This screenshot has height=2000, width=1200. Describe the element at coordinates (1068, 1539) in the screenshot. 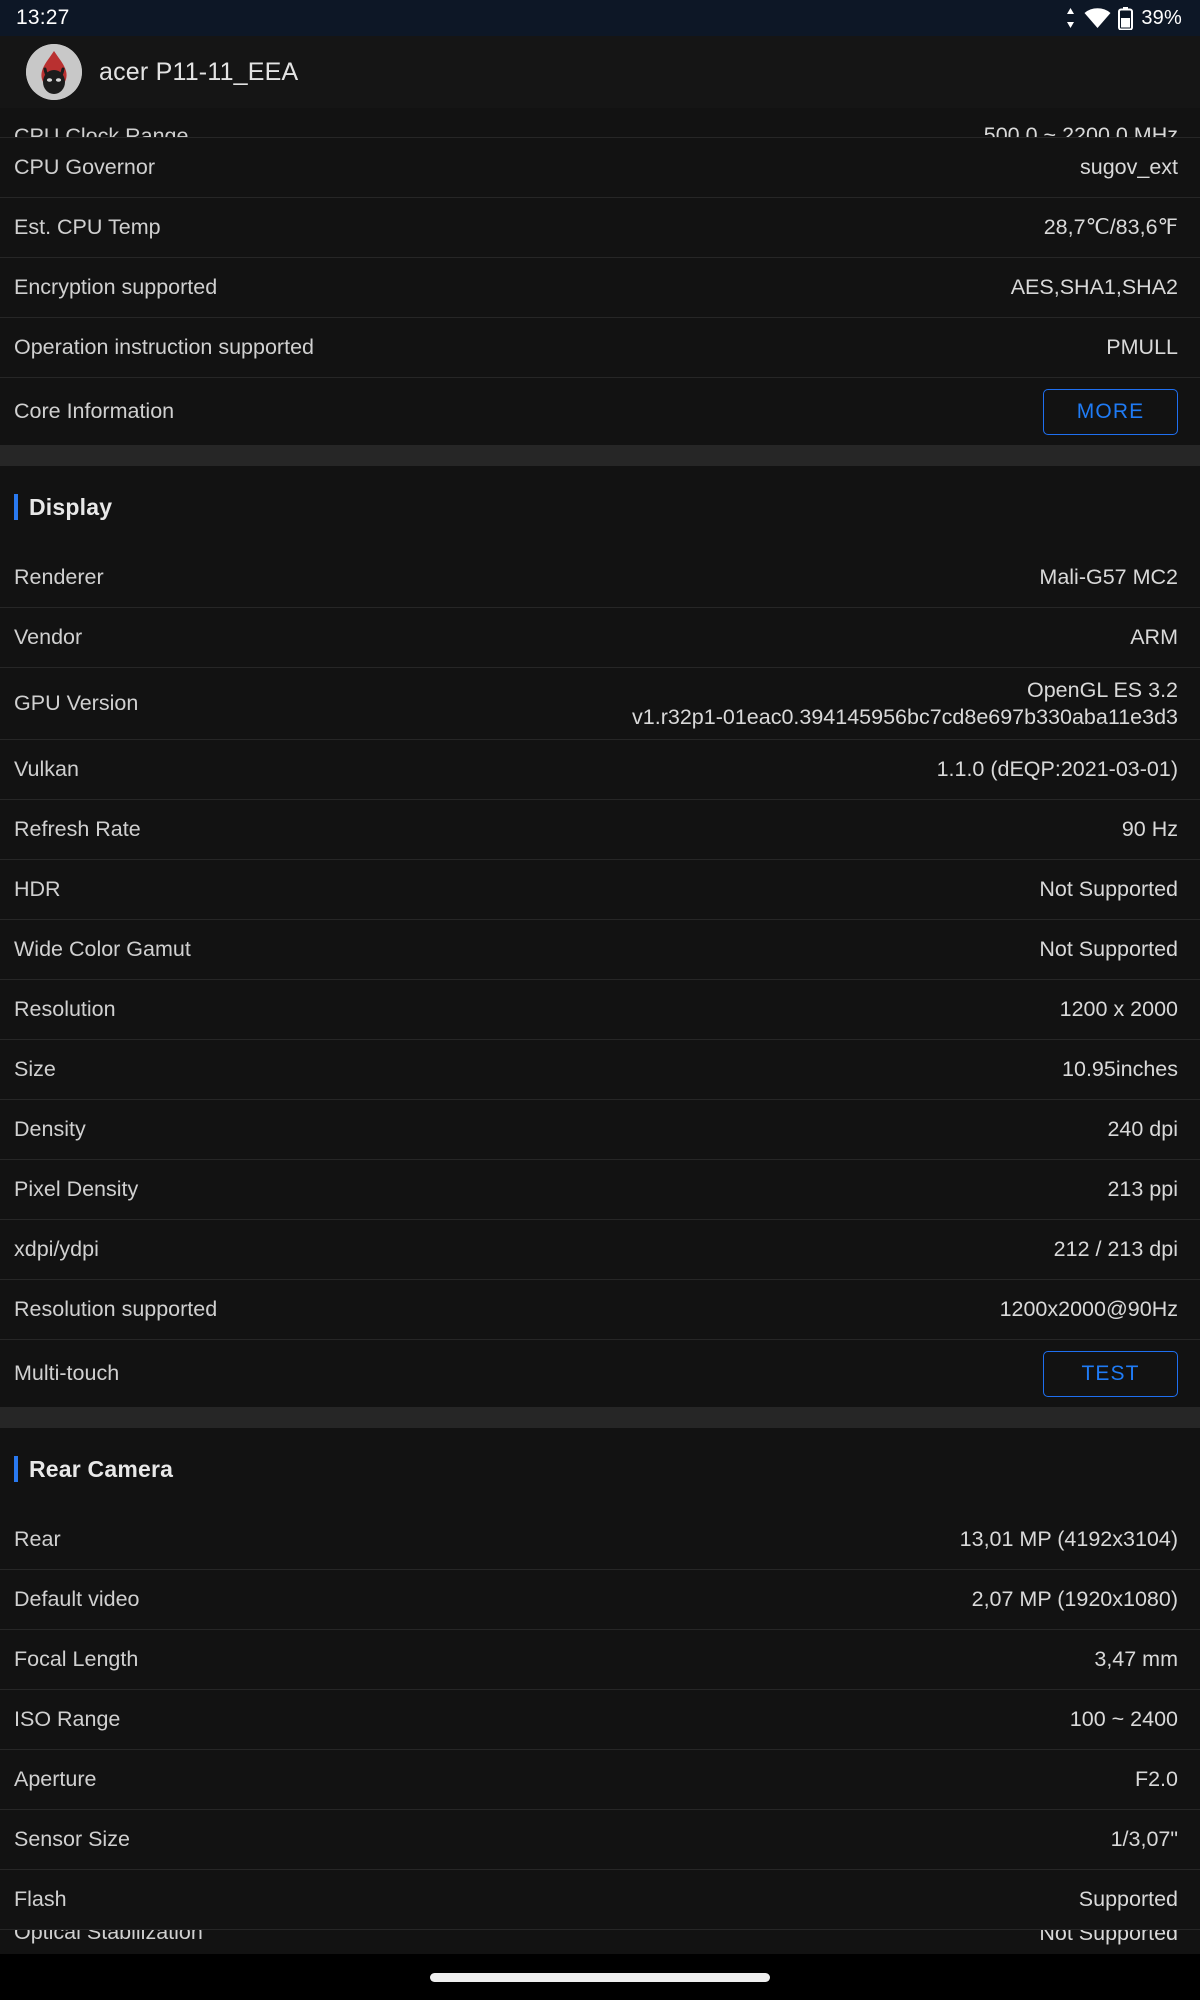

I see `info-row-value: 13,01 MP (4192x3104)` at that location.